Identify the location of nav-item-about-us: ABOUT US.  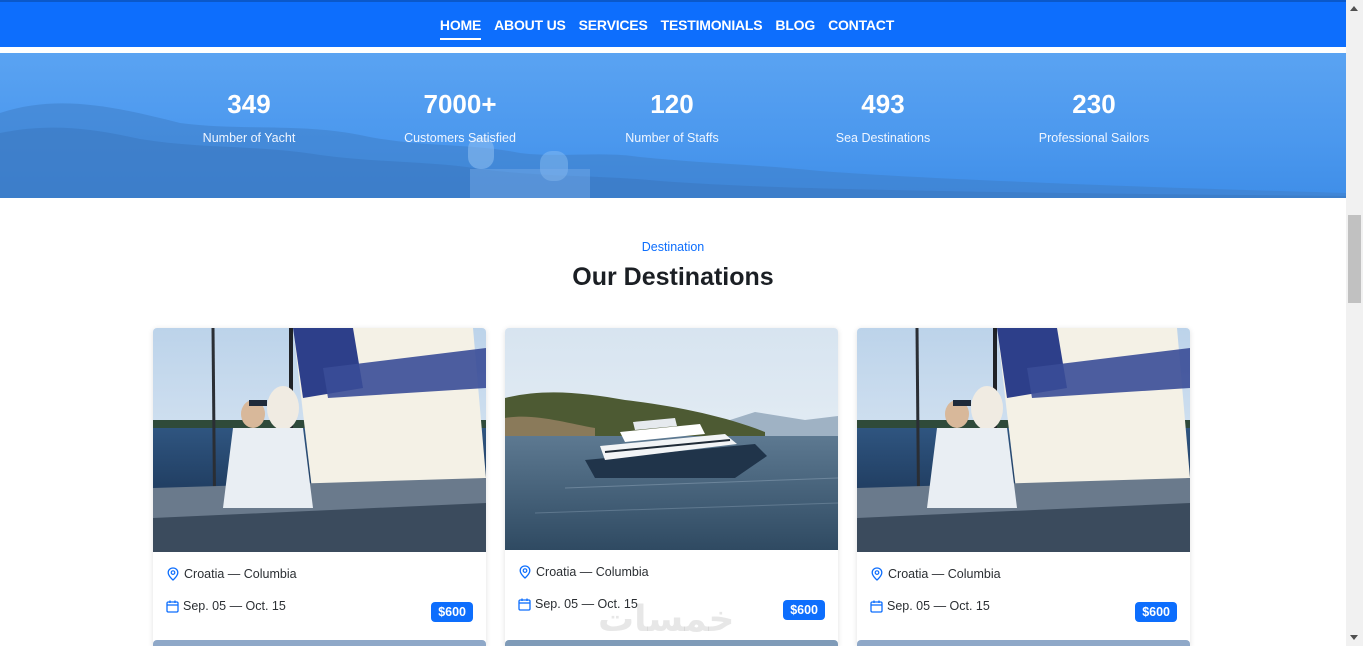
(530, 28).